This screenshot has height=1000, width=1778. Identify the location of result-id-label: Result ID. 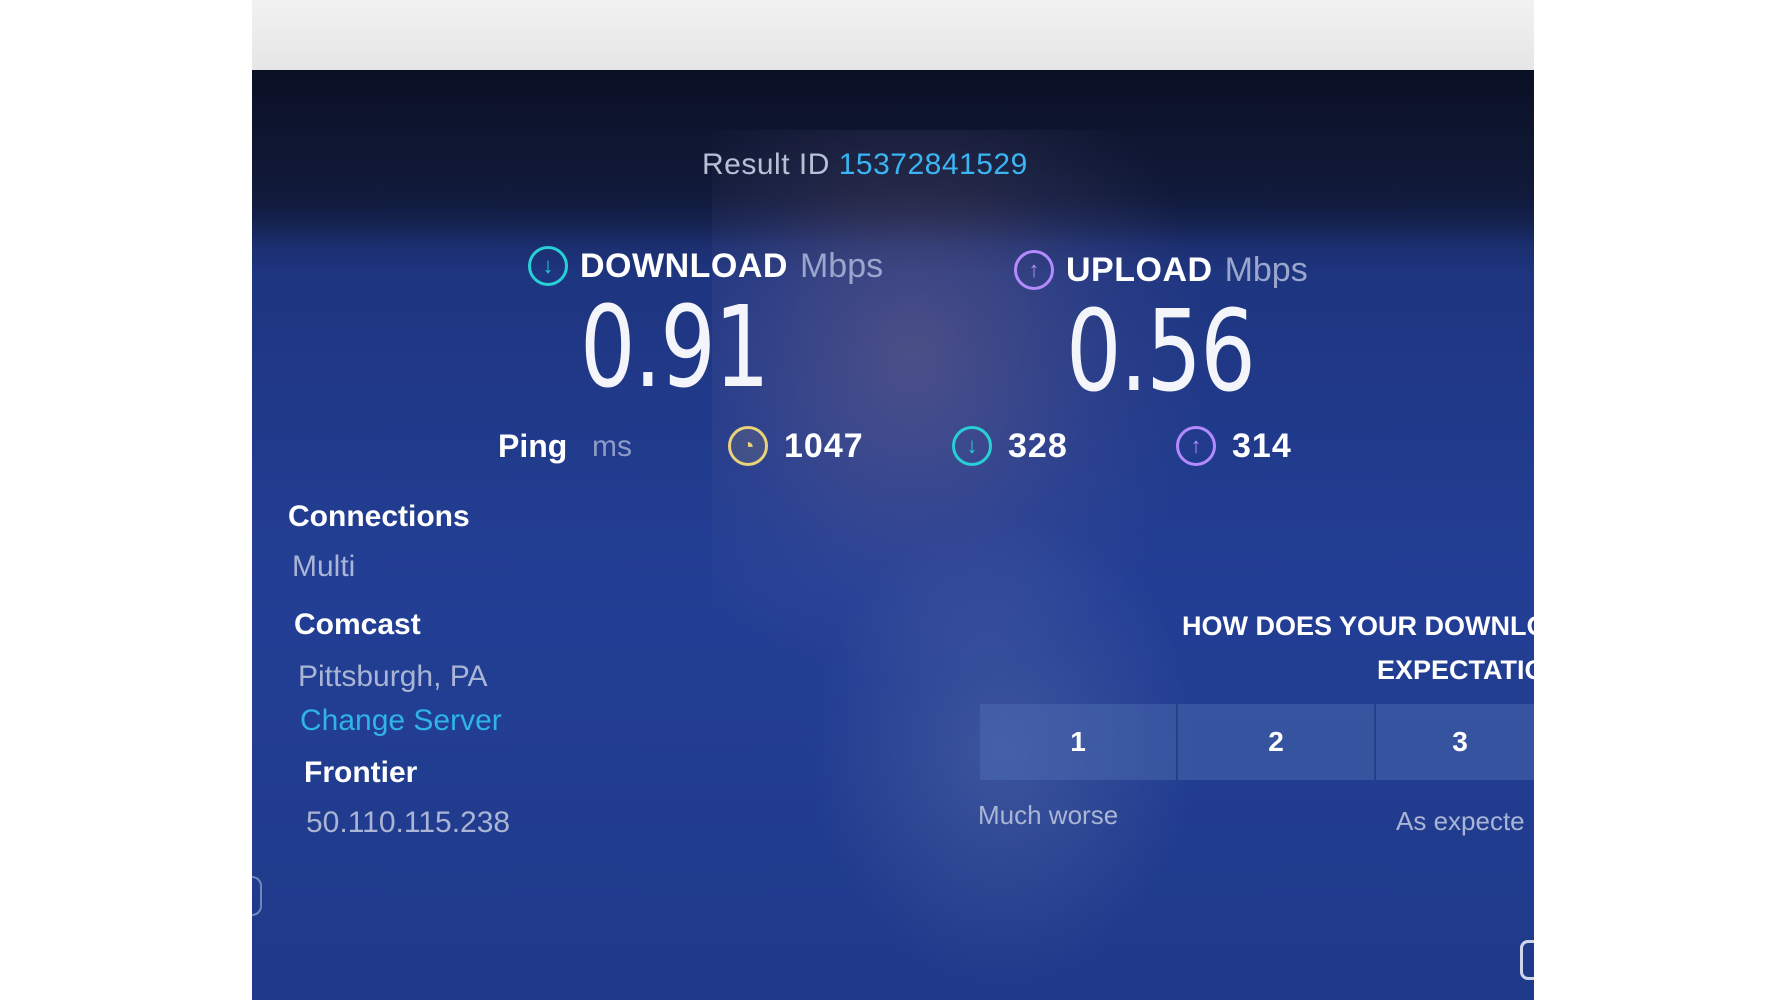
(766, 164).